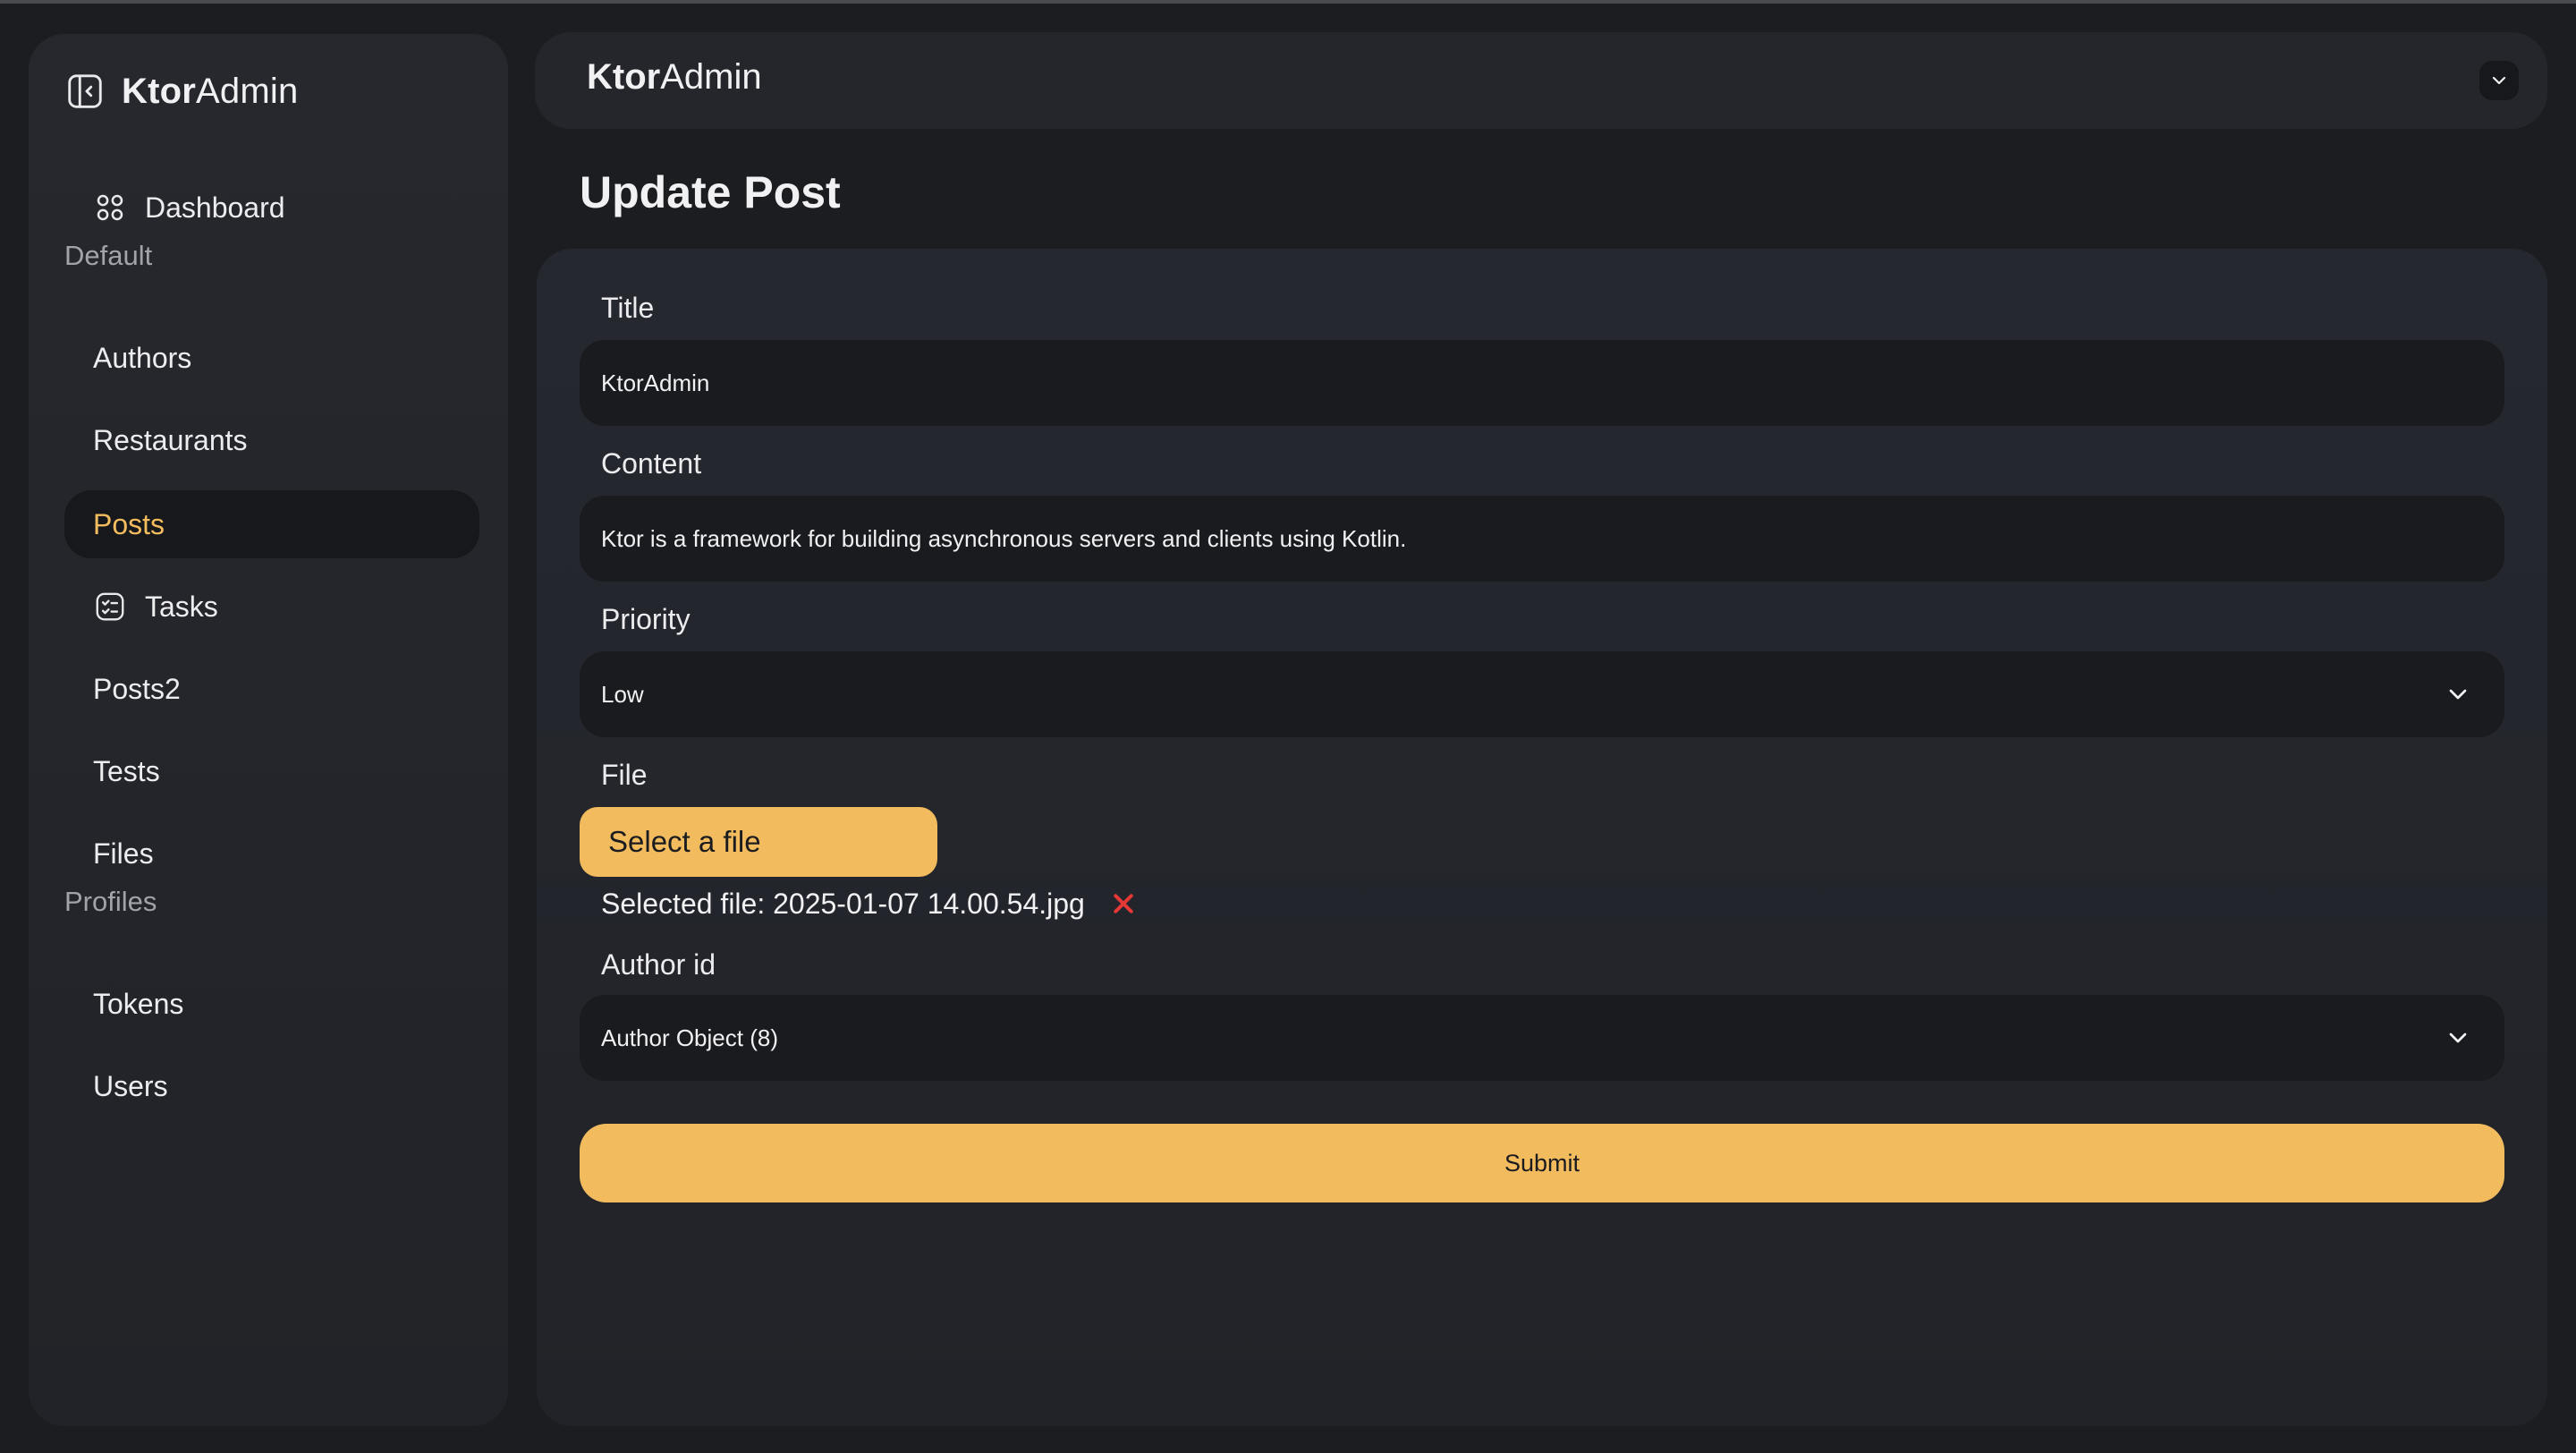 The width and height of the screenshot is (2576, 1453). I want to click on file-label: File, so click(624, 775).